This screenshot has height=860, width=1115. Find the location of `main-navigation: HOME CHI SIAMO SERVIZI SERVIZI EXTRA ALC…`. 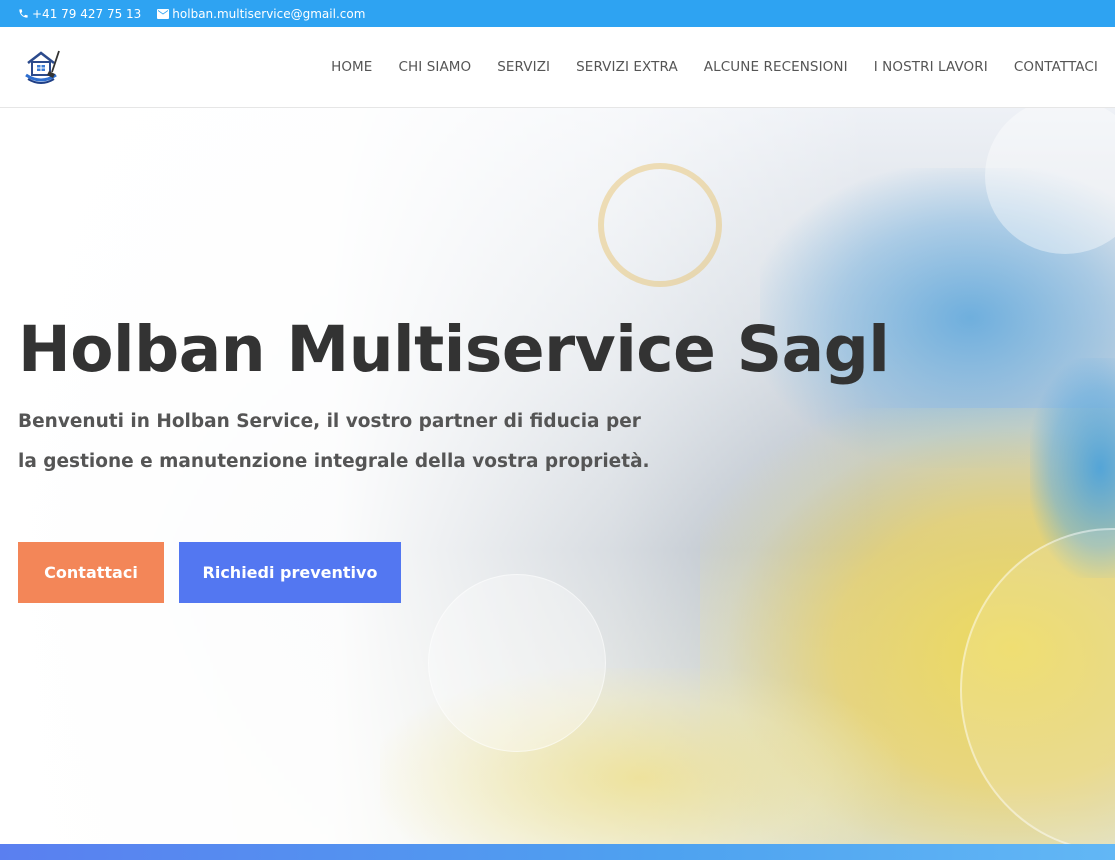

main-navigation: HOME CHI SIAMO SERVIZI SERVIZI EXTRA ALC… is located at coordinates (701, 67).